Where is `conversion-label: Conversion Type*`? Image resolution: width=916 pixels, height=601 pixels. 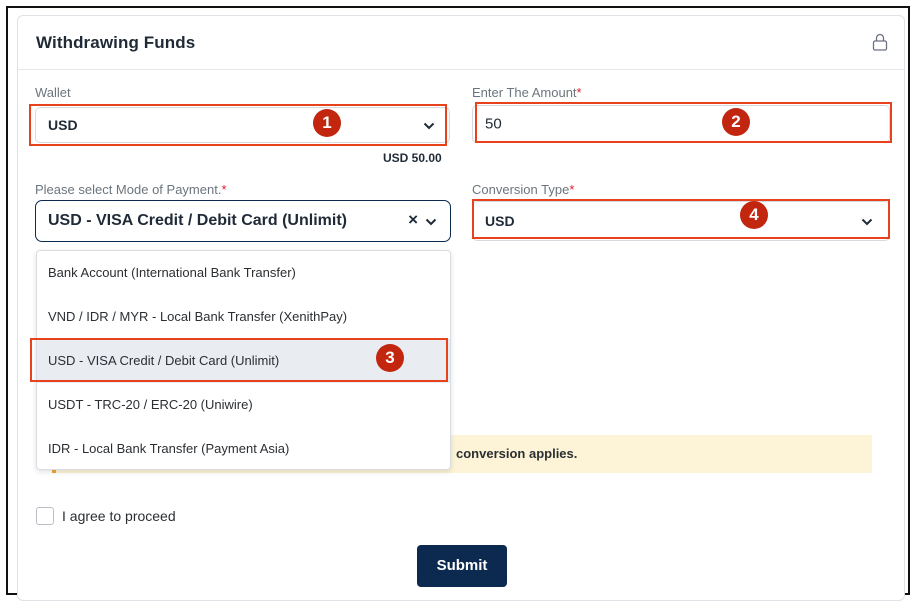
conversion-label: Conversion Type* is located at coordinates (523, 189).